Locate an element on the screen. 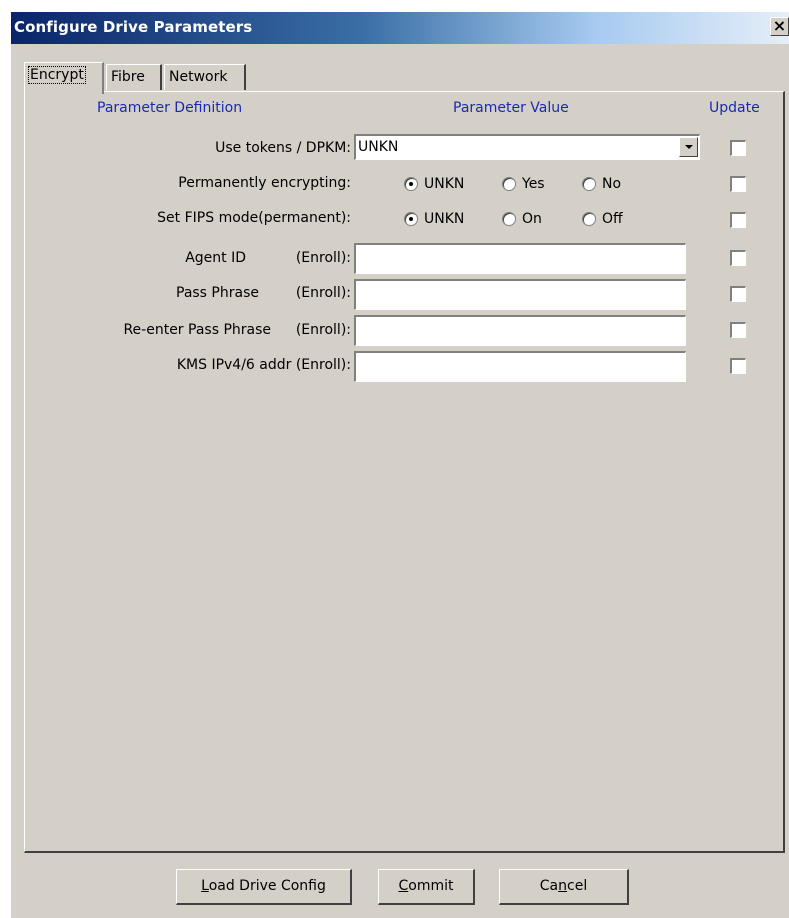 This screenshot has height=918, width=789. radio-perm-yes-label: Yes is located at coordinates (533, 184).